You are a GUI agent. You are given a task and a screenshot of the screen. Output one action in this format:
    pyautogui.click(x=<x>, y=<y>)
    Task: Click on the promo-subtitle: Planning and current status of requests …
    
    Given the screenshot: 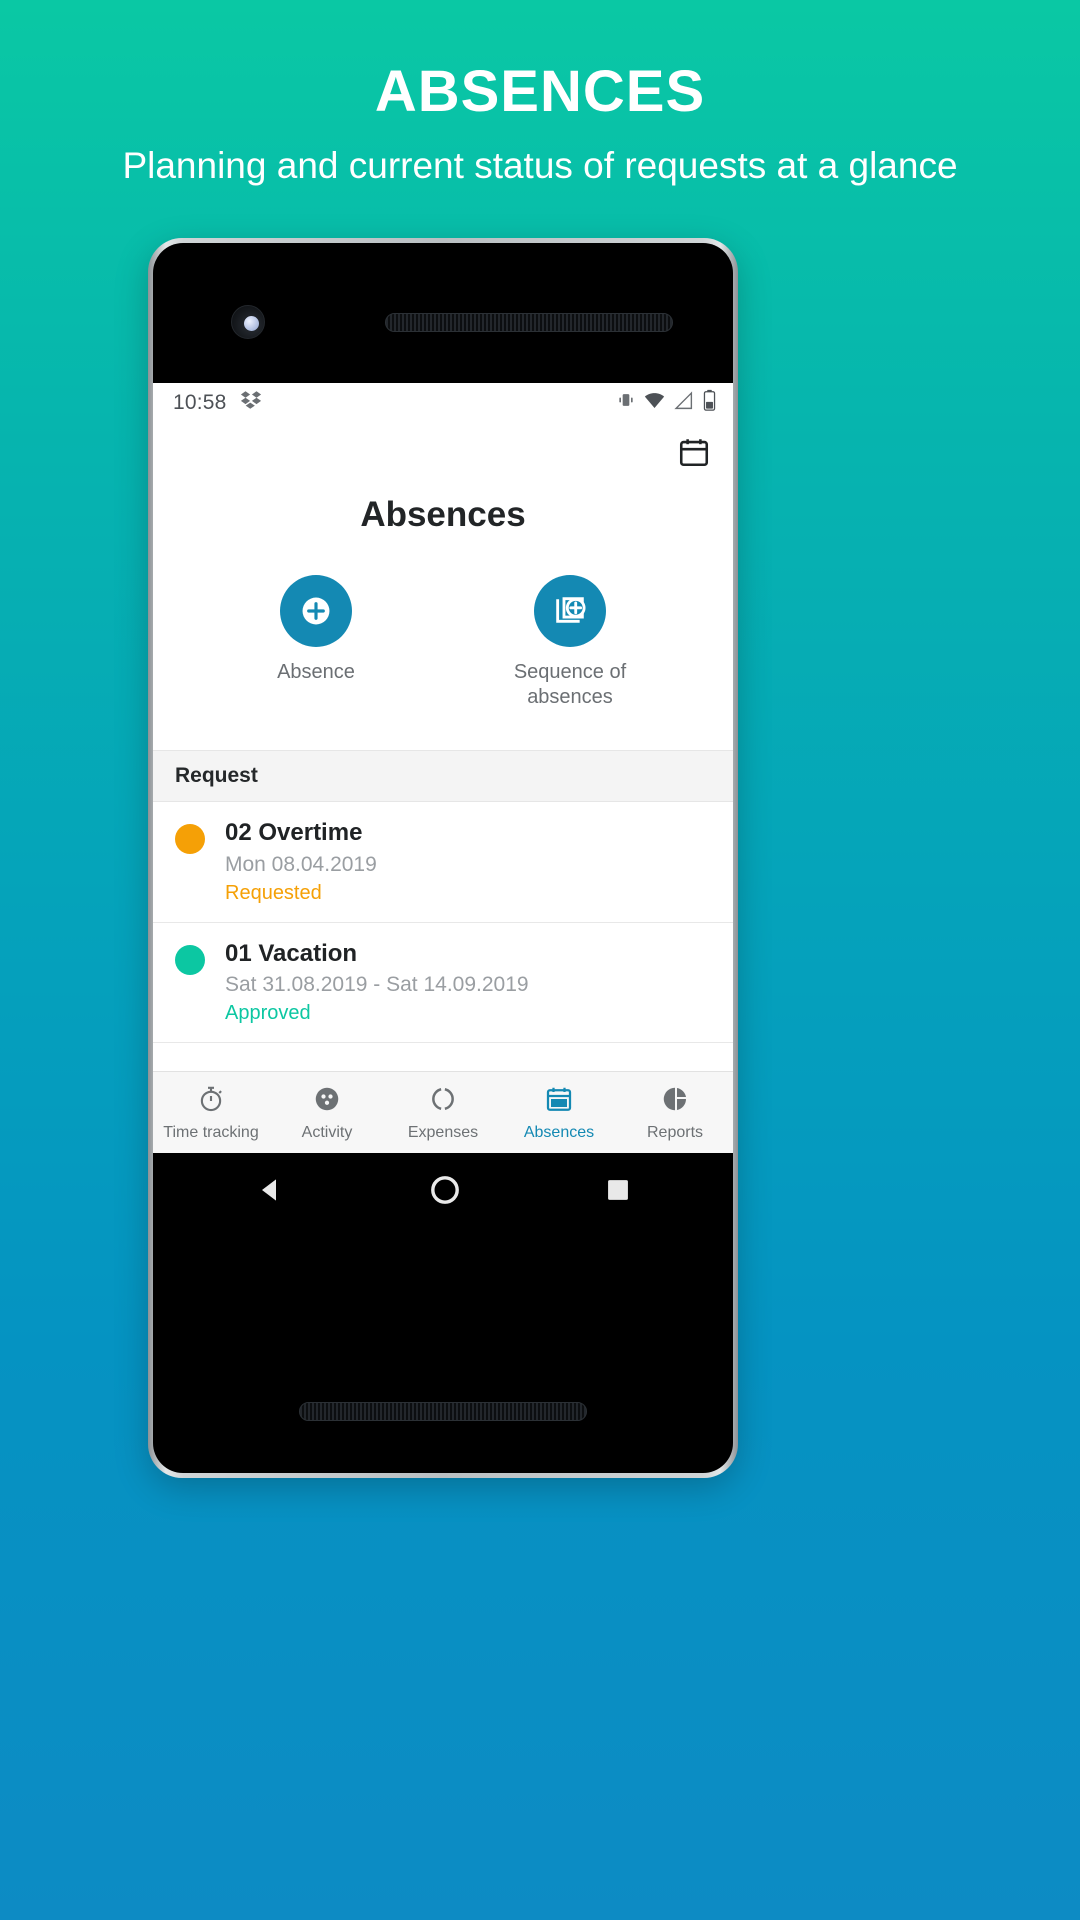 What is the action you would take?
    pyautogui.click(x=540, y=165)
    